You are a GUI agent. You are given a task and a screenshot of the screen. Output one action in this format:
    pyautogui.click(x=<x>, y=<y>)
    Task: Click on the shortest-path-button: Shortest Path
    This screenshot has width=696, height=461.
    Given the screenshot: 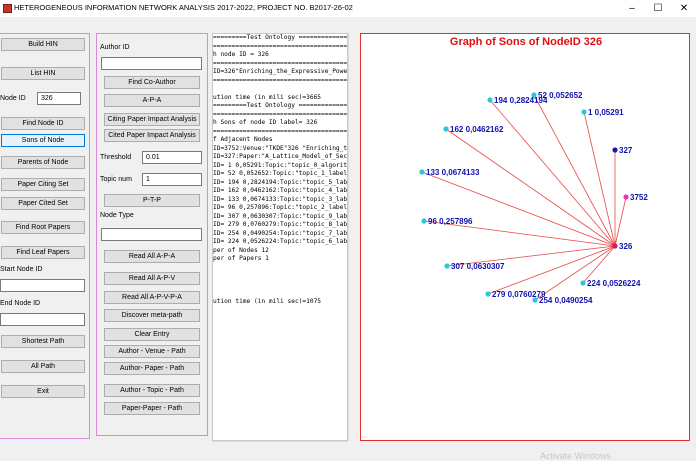 What is the action you would take?
    pyautogui.click(x=43, y=341)
    